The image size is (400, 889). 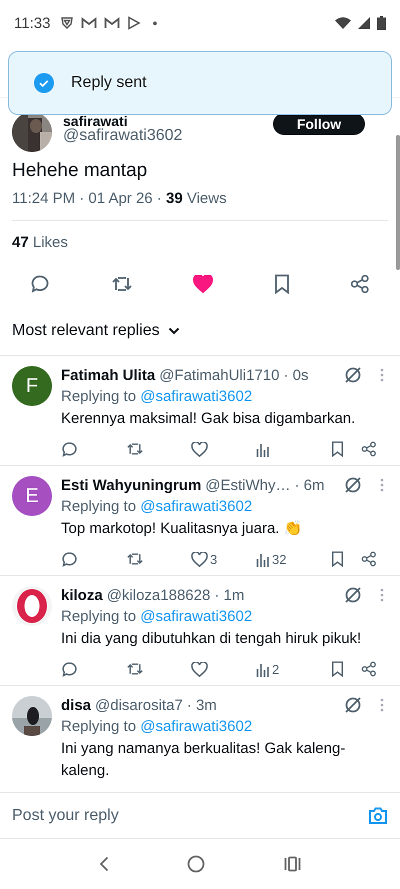 I want to click on reply-field: Post your reply, so click(x=190, y=815).